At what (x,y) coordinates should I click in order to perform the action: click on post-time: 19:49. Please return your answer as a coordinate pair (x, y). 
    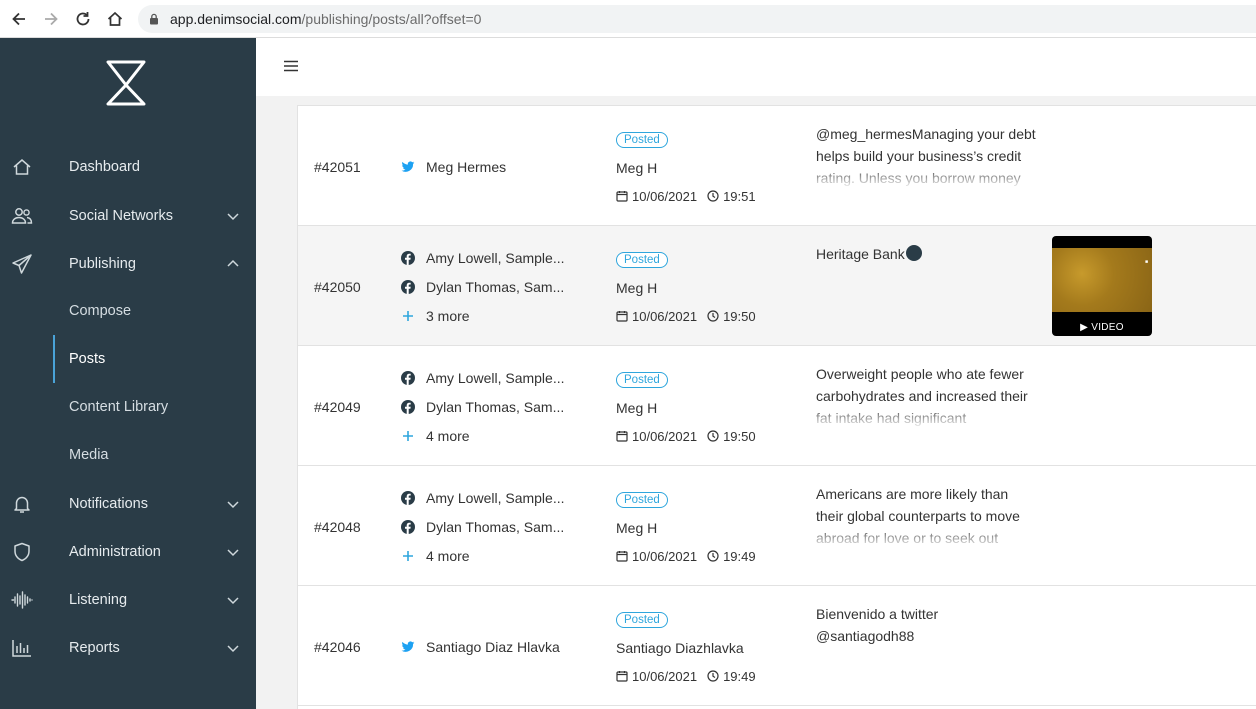
    Looking at the image, I should click on (739, 676).